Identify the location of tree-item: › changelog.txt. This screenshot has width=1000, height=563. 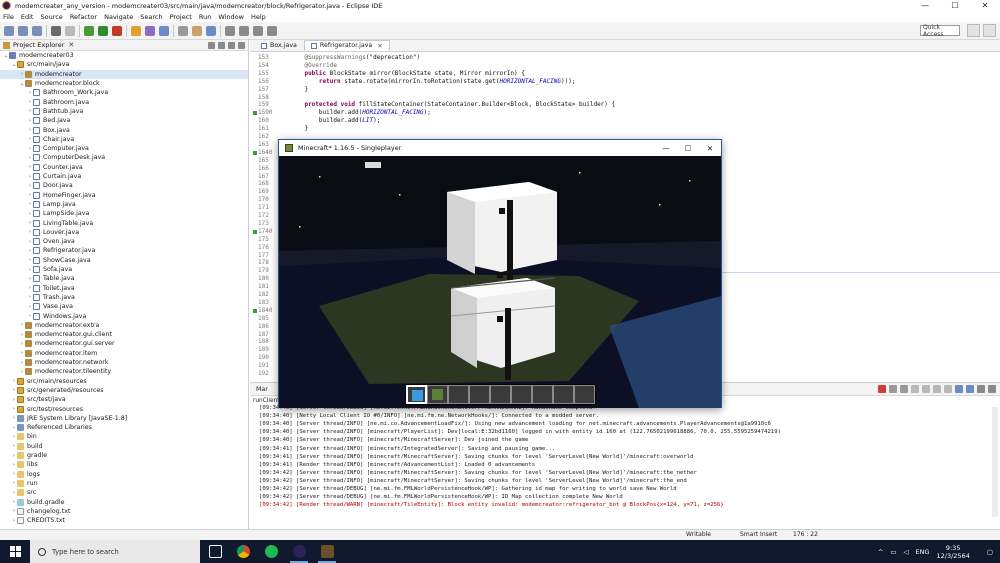
(124, 511).